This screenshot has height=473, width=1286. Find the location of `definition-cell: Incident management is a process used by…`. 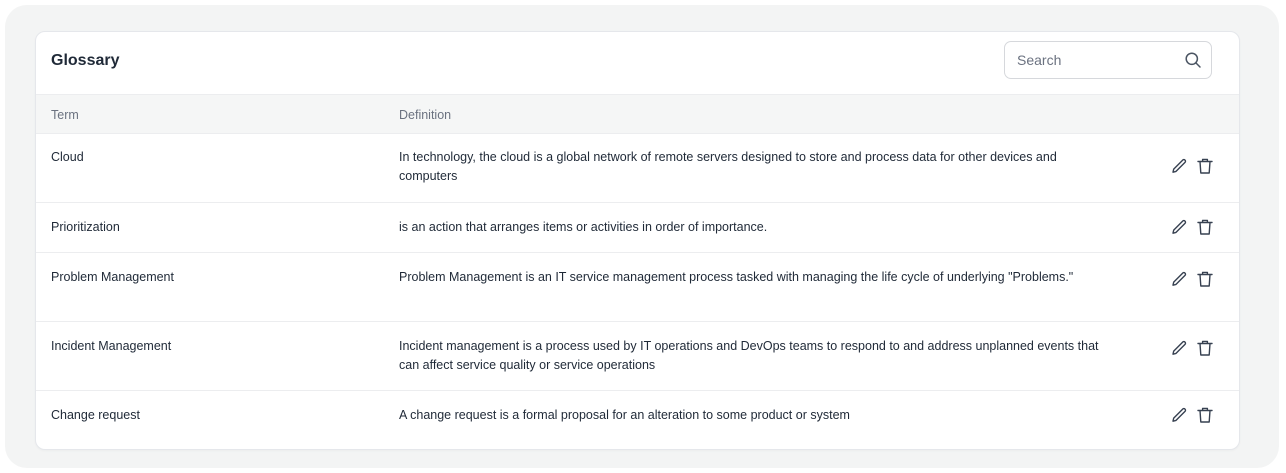

definition-cell: Incident management is a process used by… is located at coordinates (749, 355).